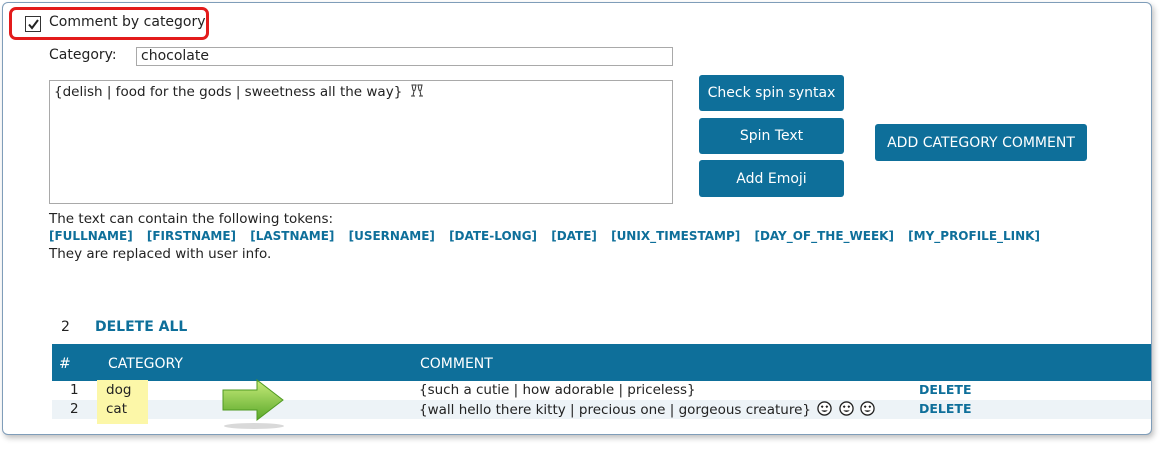 This screenshot has width=1167, height=452. I want to click on comment-by-category-checkbox, so click(33, 24).